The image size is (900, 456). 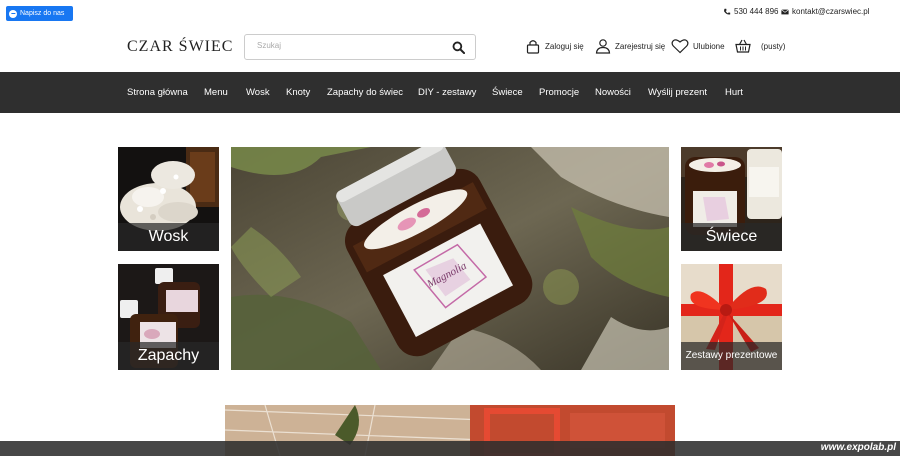 I want to click on tile-label-wosk: Wosk, so click(x=168, y=237).